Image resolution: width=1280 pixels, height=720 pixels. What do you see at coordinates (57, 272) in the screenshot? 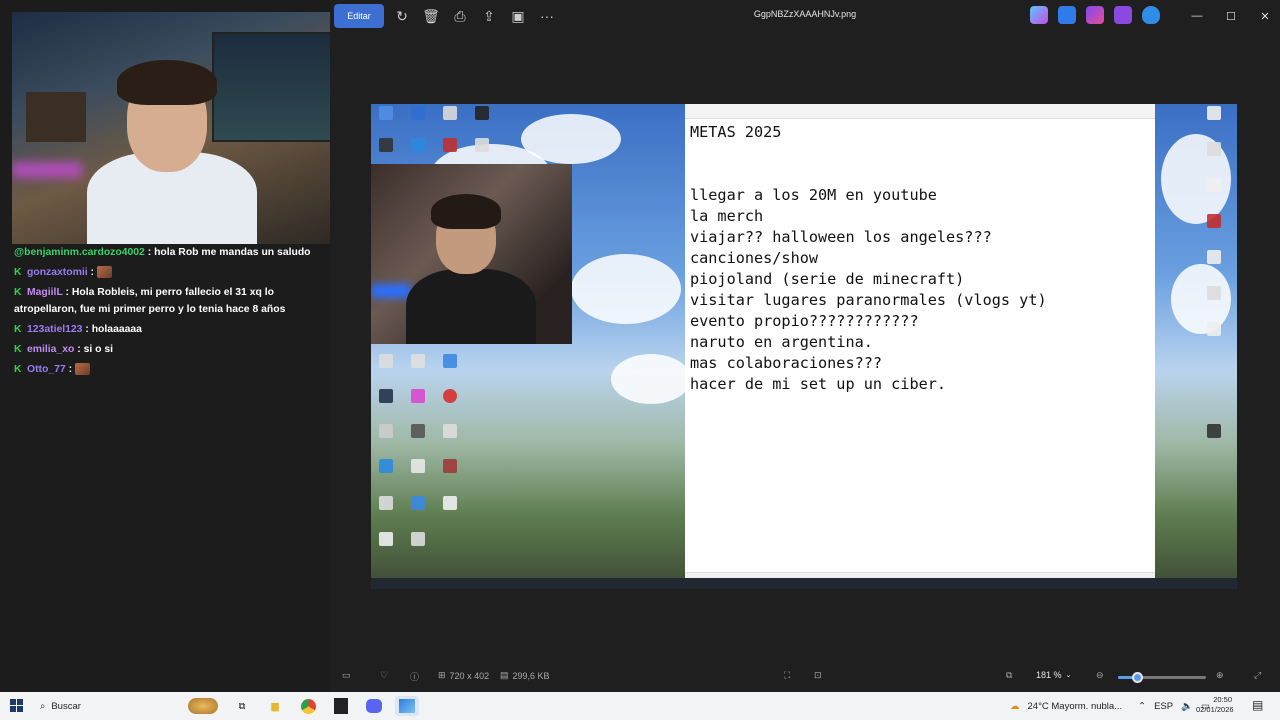
I see `chat-username: gonzaxtomii` at bounding box center [57, 272].